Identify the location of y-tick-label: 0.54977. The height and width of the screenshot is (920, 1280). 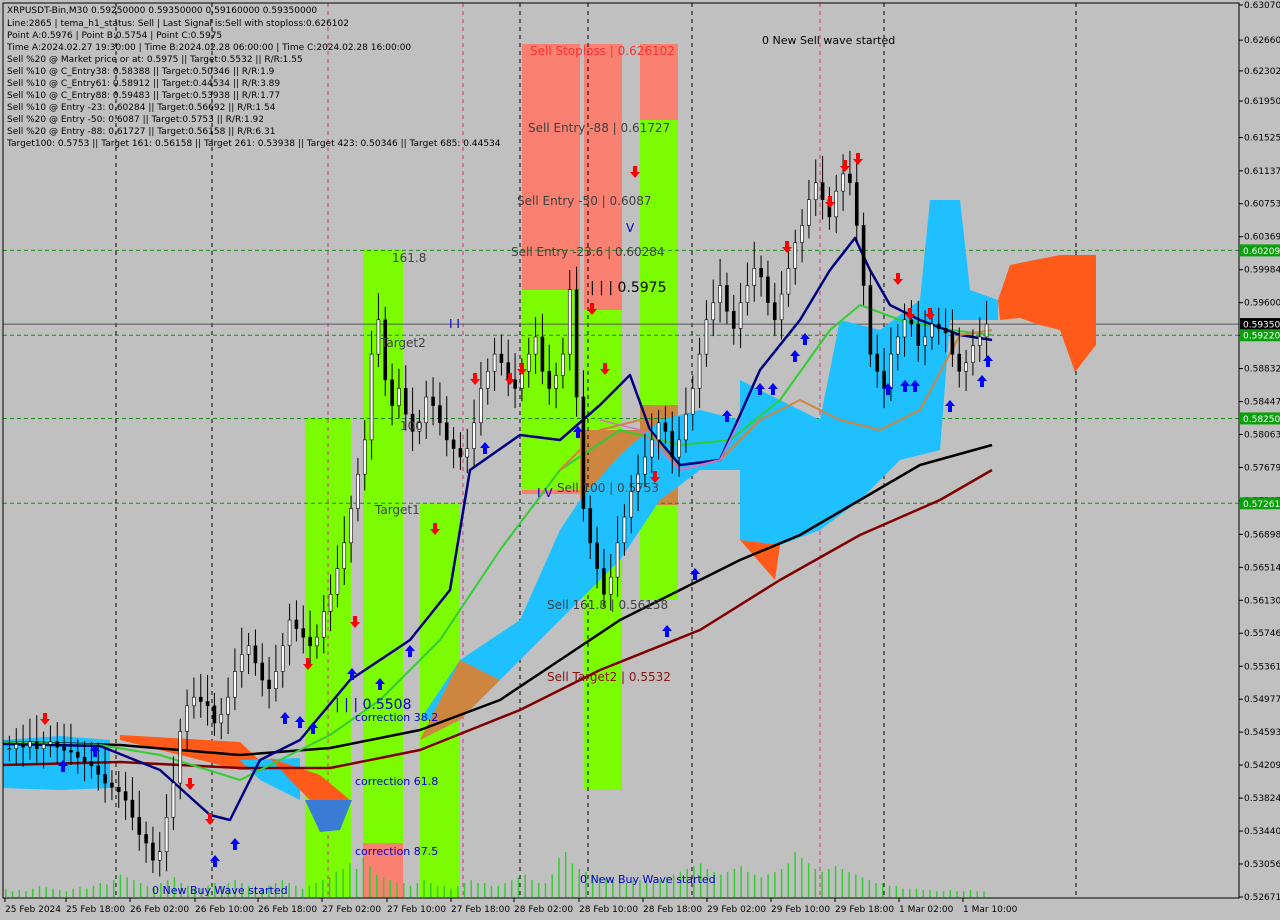
(1262, 700).